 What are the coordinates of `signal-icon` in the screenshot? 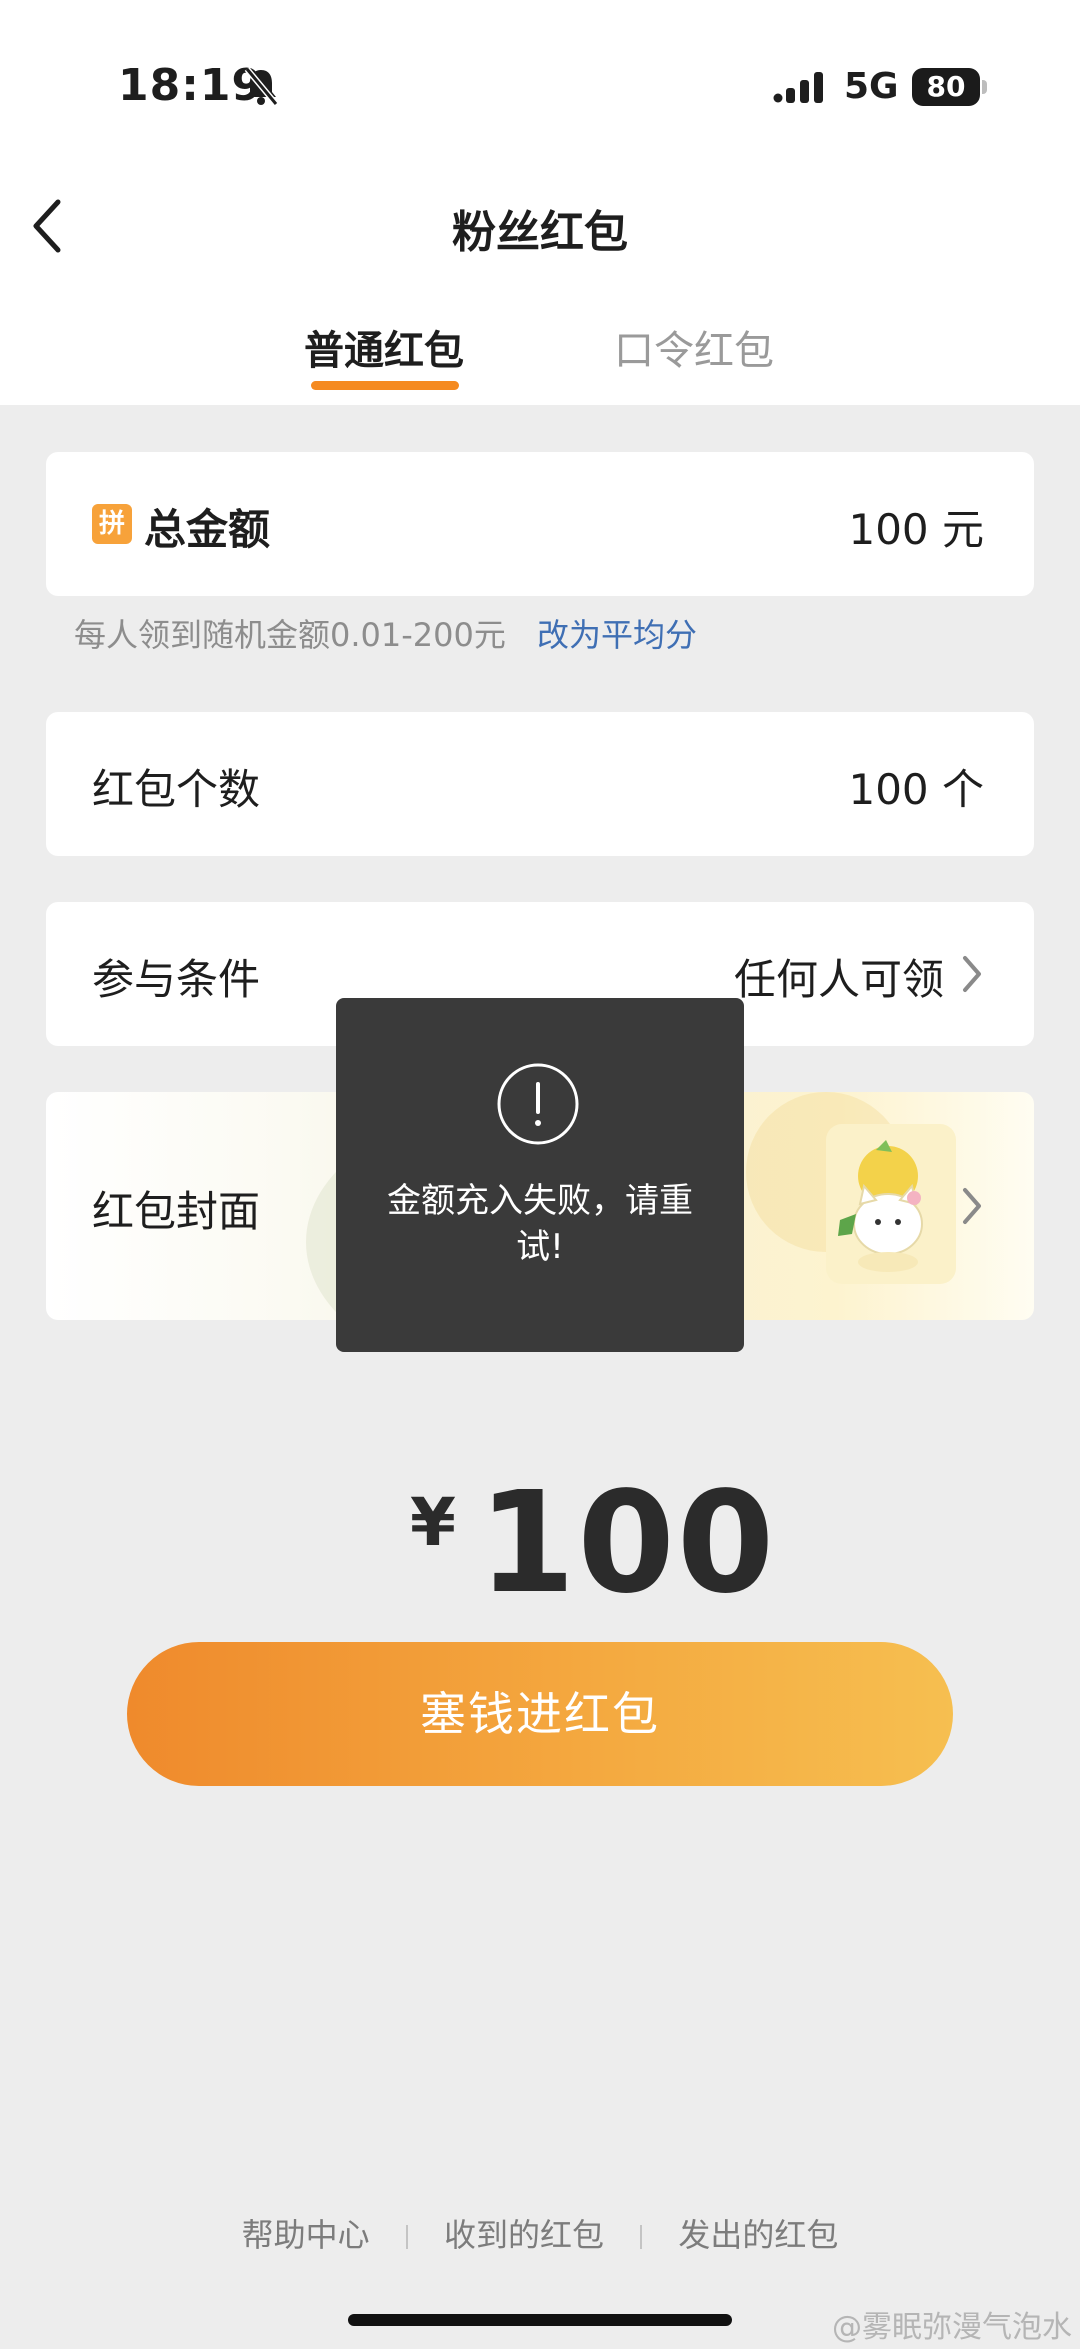 It's located at (798, 87).